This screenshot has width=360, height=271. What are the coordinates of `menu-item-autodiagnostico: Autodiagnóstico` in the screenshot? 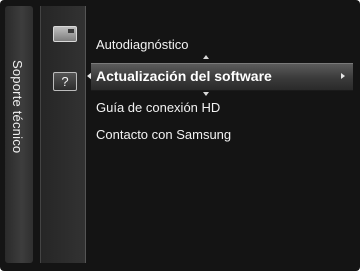 It's located at (142, 44).